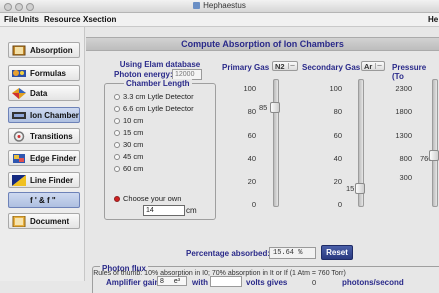  Describe the element at coordinates (275, 107) in the screenshot. I see `primary-gas-slider-thumb` at that location.